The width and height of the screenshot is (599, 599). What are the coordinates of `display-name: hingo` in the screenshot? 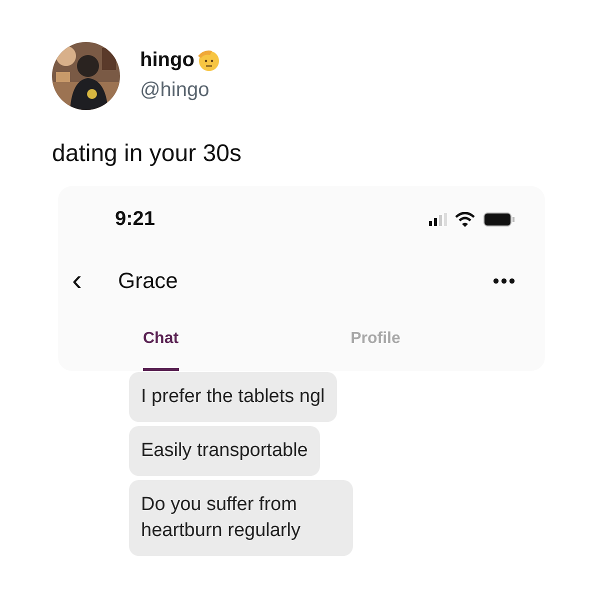 It's located at (167, 60).